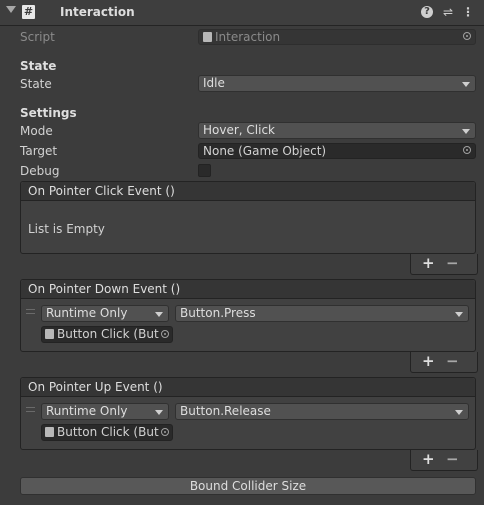  I want to click on function-dropdown: Button.Press, so click(322, 313).